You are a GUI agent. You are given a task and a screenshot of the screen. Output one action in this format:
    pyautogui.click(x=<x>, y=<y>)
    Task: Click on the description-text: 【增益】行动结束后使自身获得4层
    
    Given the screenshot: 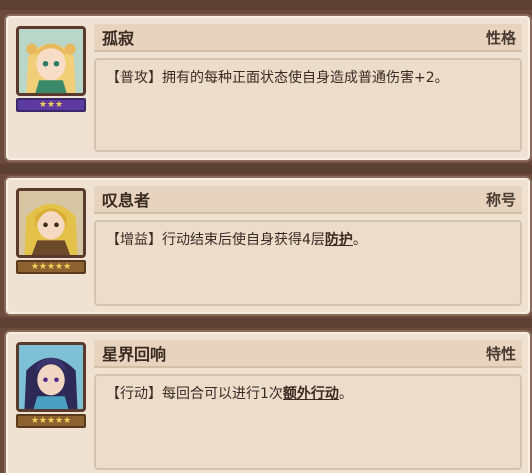 What is the action you would take?
    pyautogui.click(x=215, y=240)
    